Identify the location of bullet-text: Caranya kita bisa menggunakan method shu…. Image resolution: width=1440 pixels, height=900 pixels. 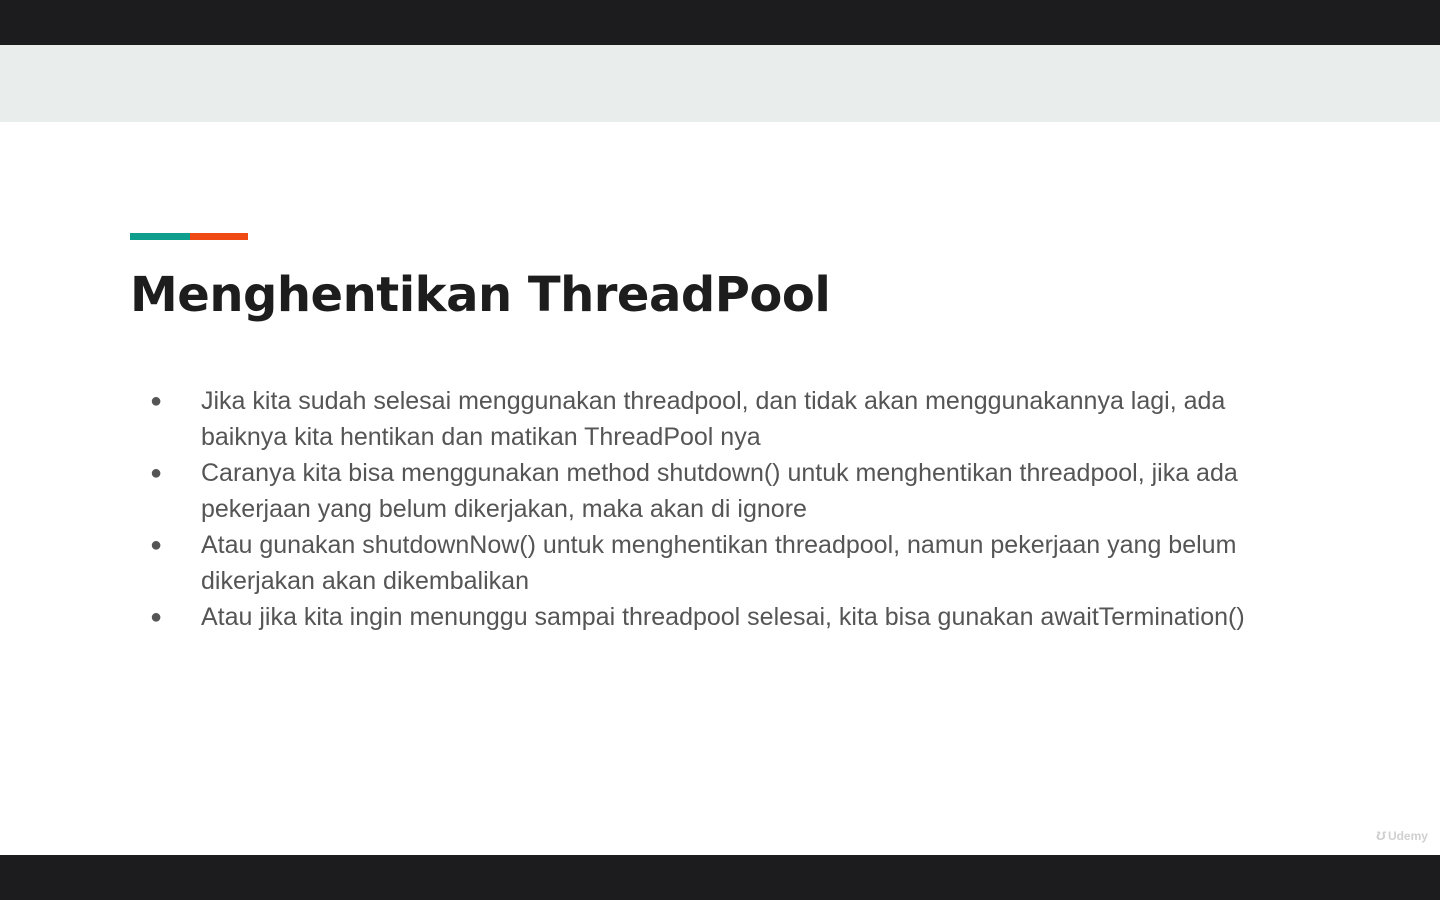
(719, 491).